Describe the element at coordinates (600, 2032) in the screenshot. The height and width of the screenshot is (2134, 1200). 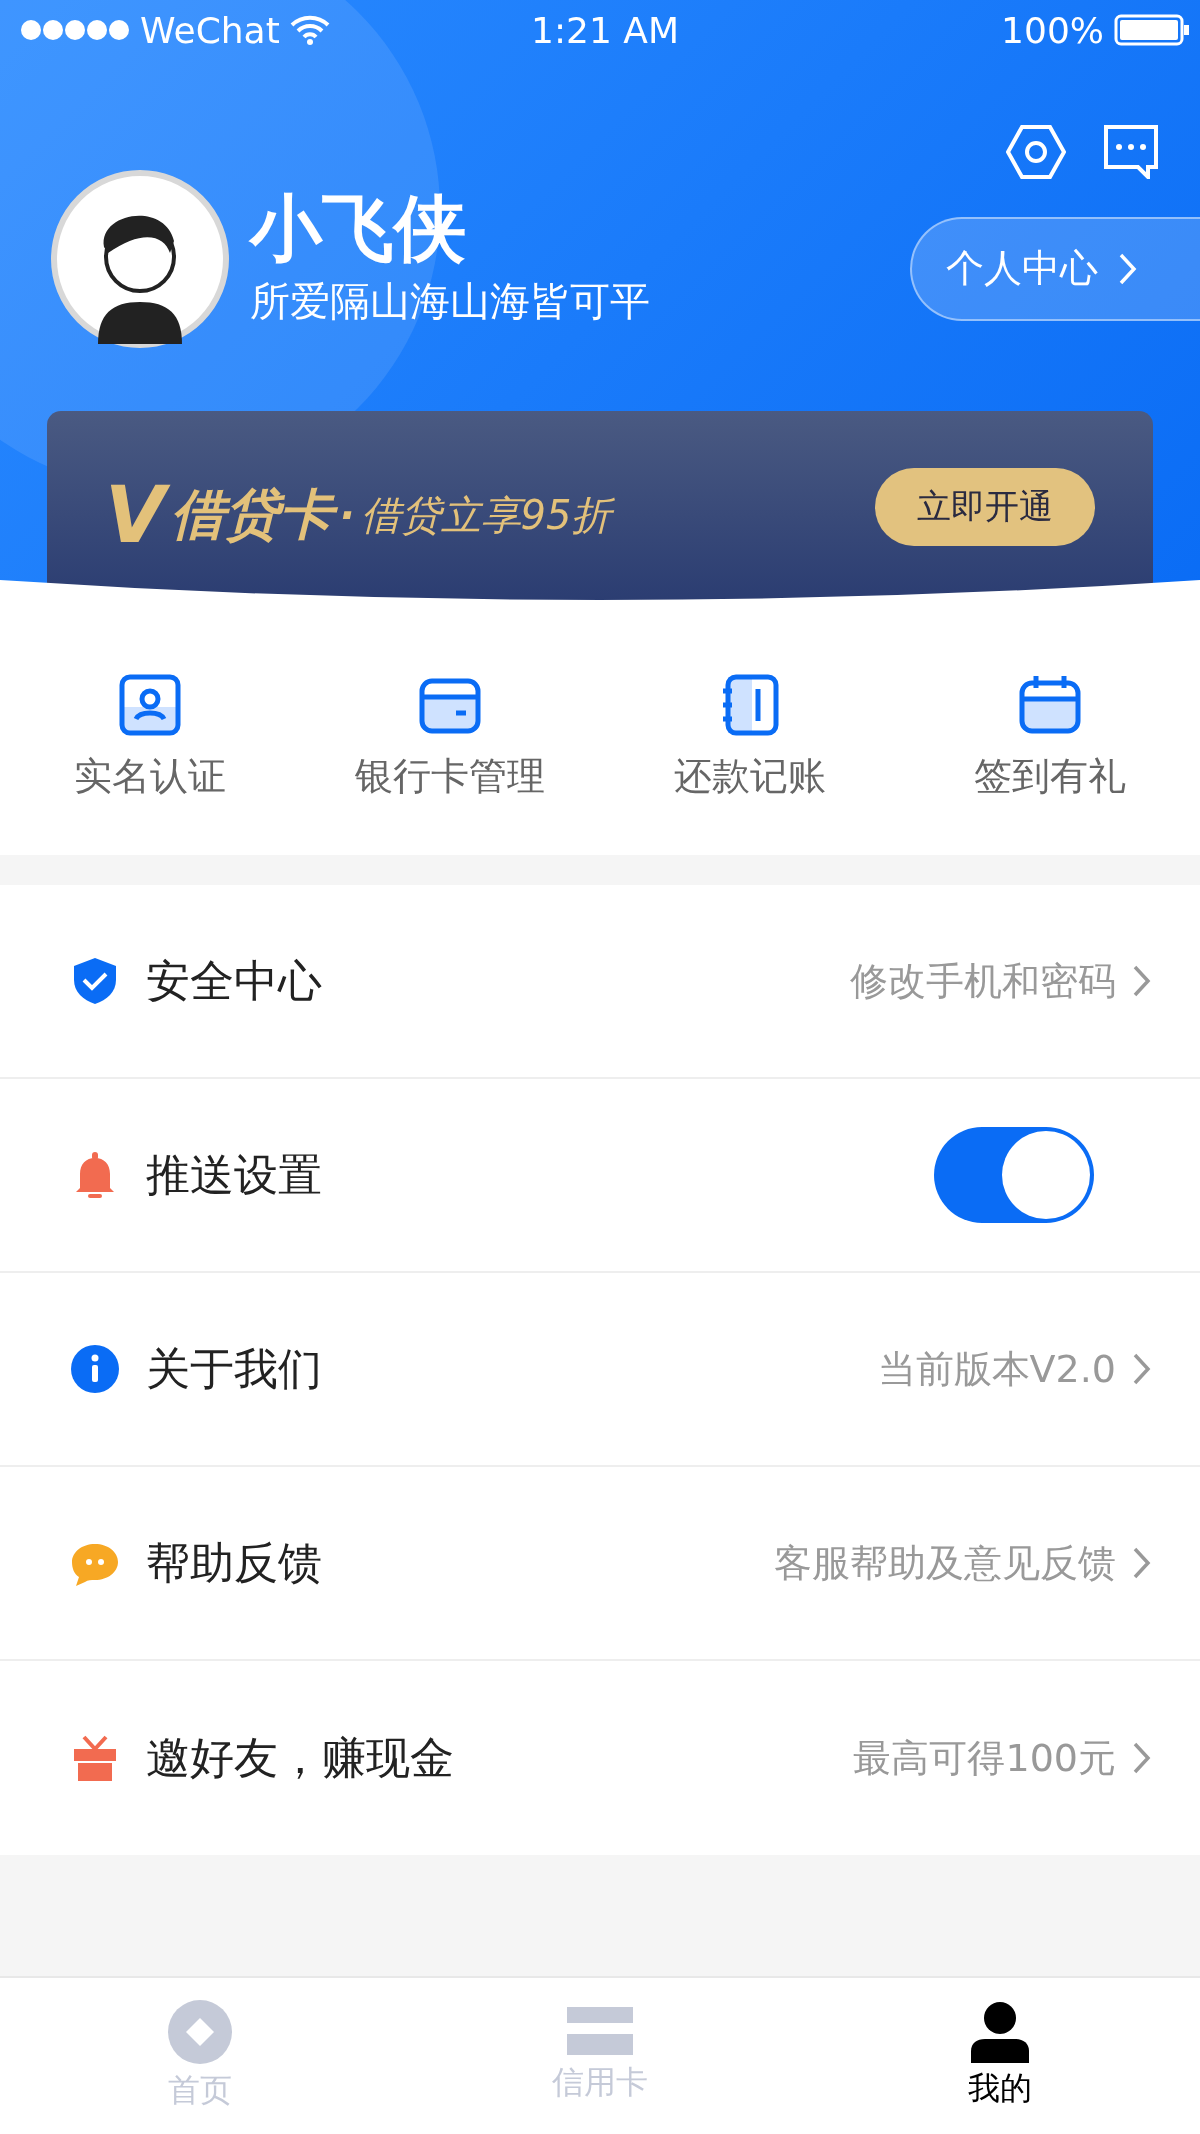
I see `card-icon` at that location.